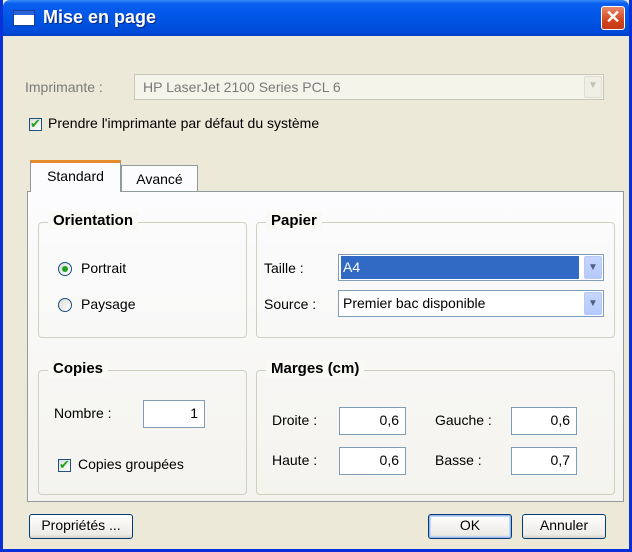 The height and width of the screenshot is (552, 632). I want to click on copies-title: Copies, so click(78, 368).